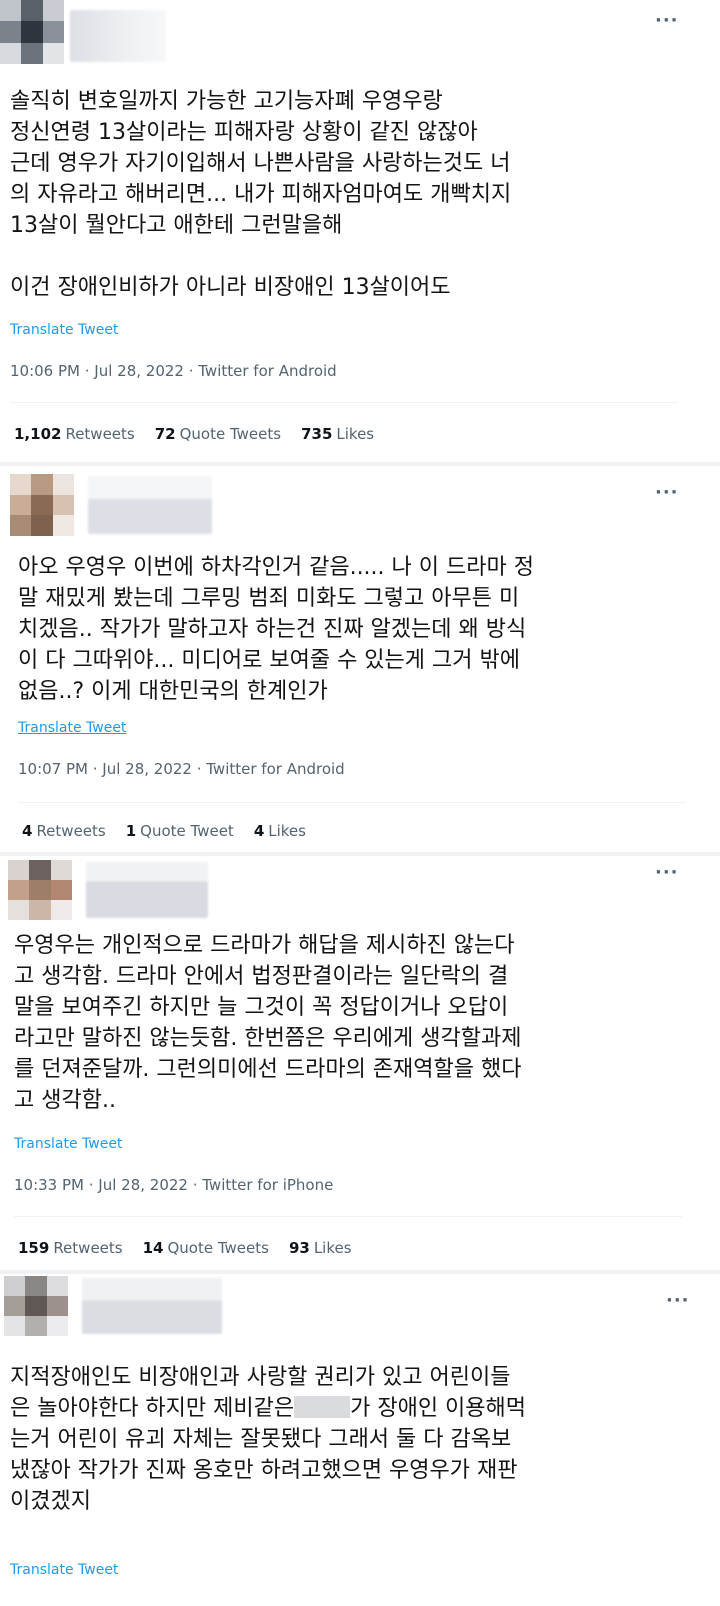 The image size is (720, 1606). What do you see at coordinates (131, 831) in the screenshot?
I see `quotes-count: 1` at bounding box center [131, 831].